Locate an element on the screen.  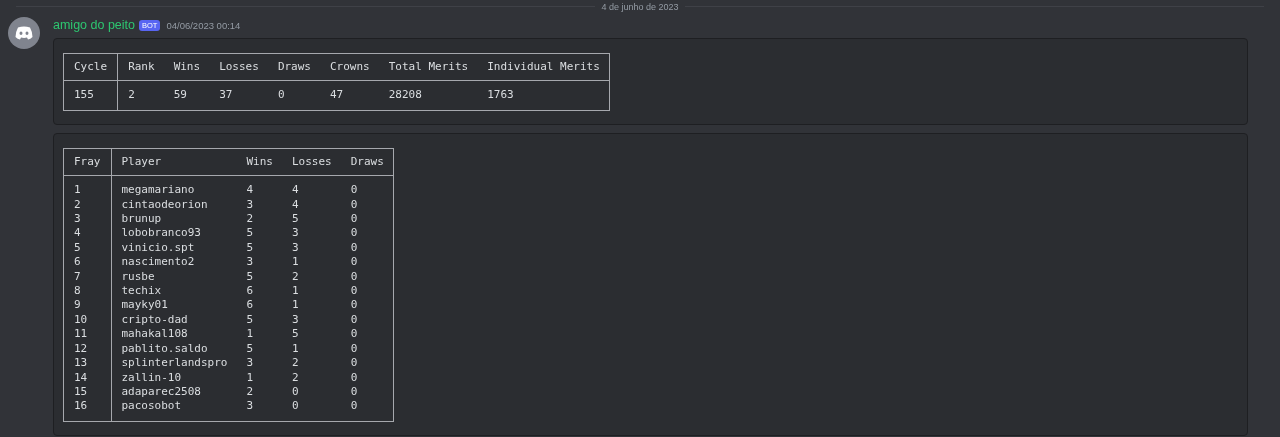
table-cell: cripto-dad is located at coordinates (179, 320).